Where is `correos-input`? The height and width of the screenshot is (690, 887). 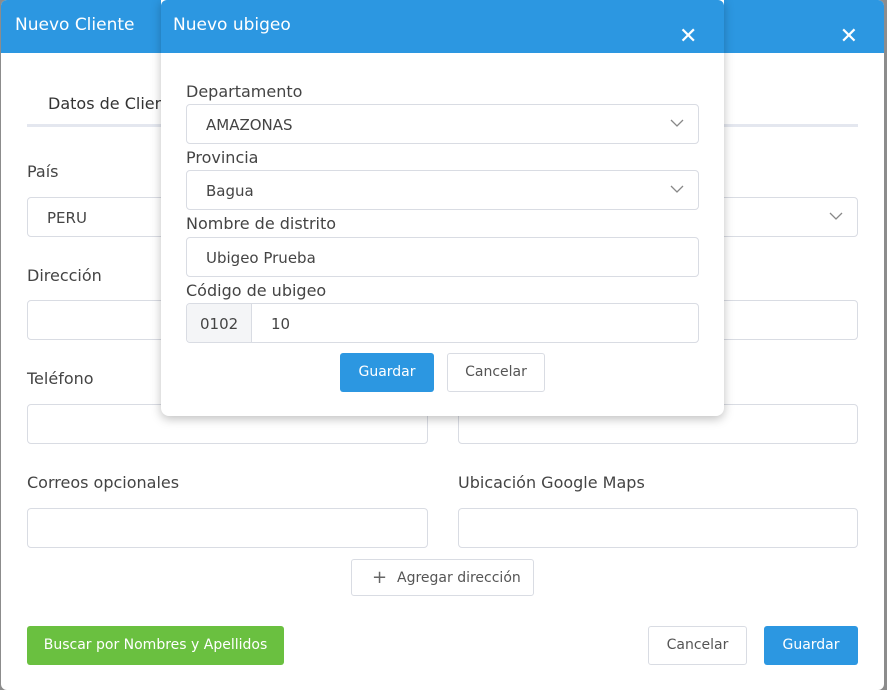
correos-input is located at coordinates (227, 528).